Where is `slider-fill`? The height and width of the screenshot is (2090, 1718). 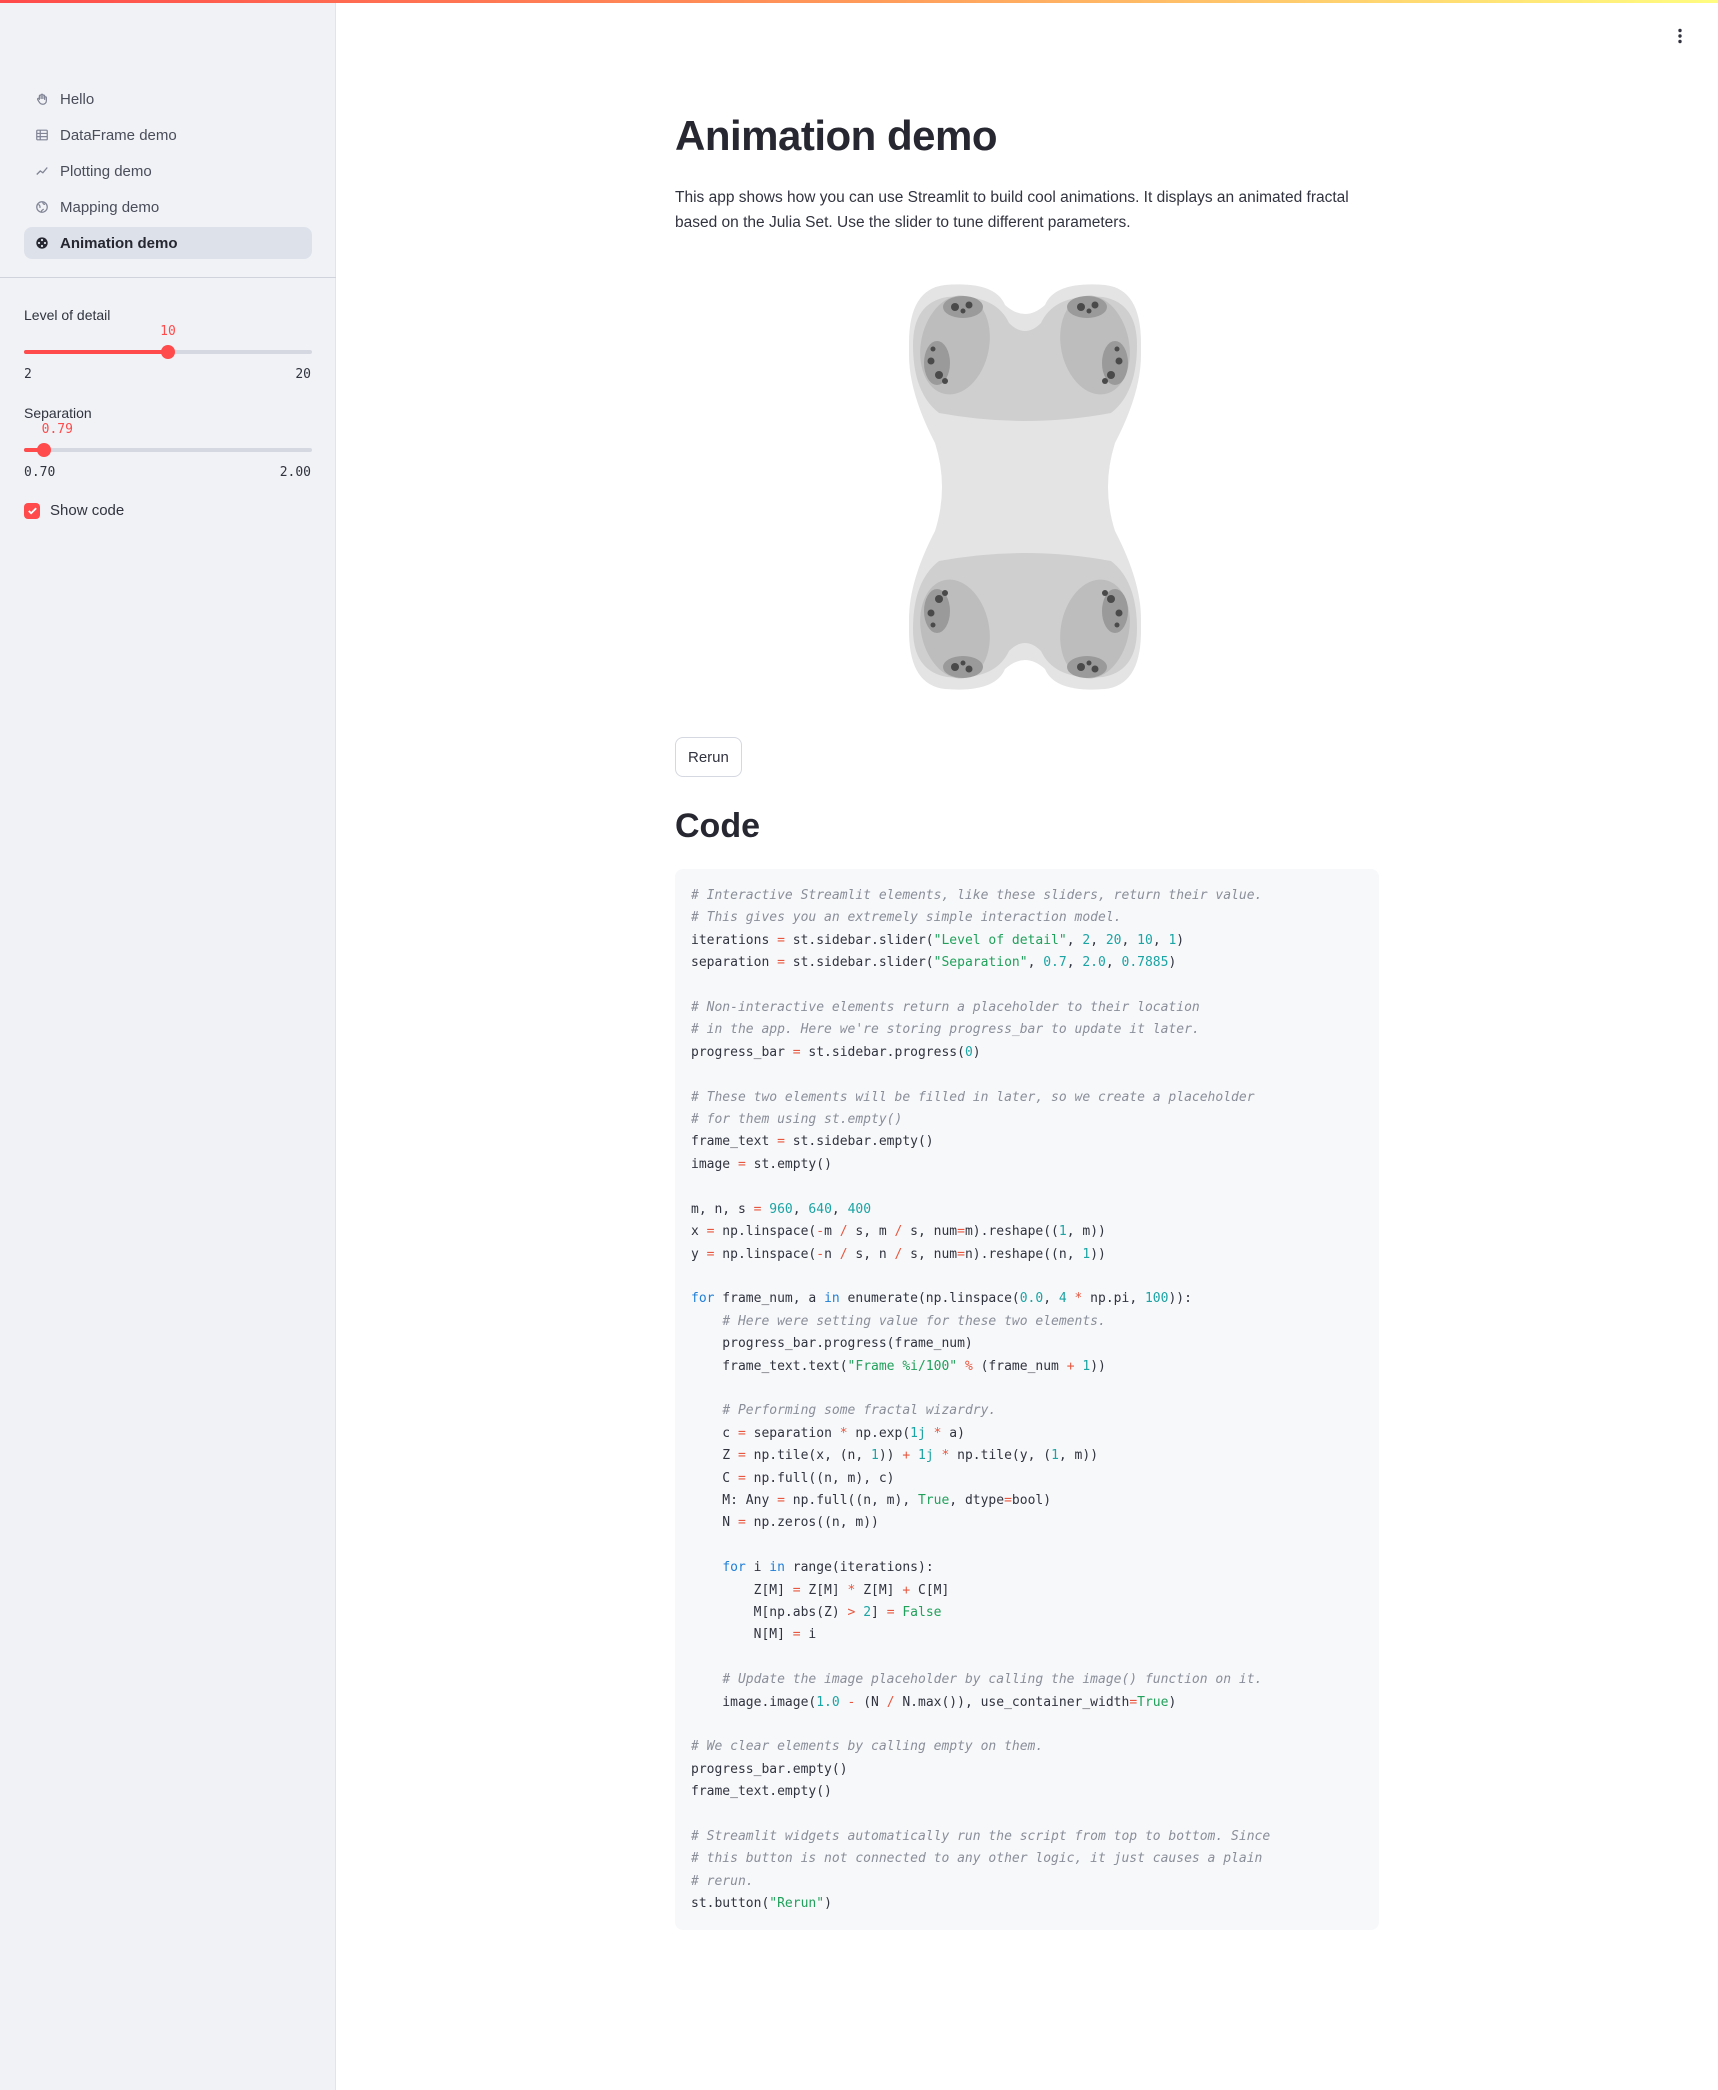 slider-fill is located at coordinates (96, 352).